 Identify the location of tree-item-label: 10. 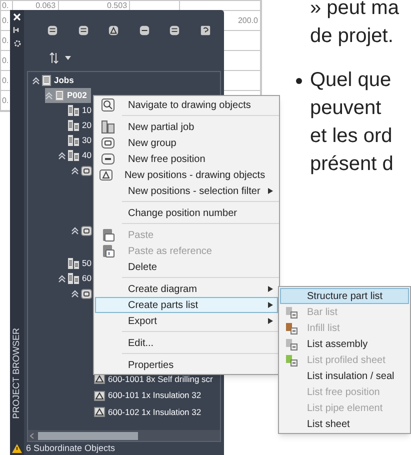
(87, 110).